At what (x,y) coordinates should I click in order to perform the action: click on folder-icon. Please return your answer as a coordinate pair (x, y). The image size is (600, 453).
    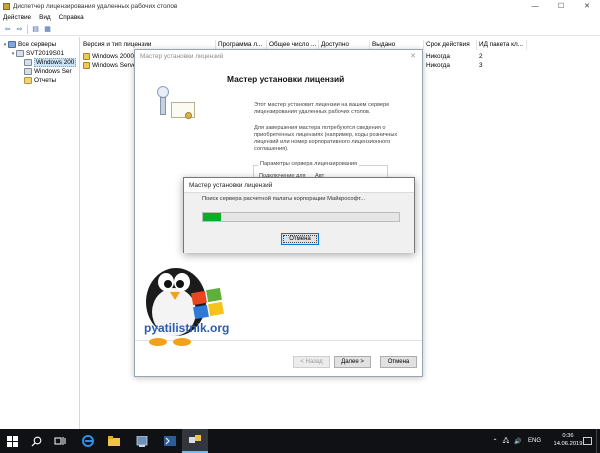
    Looking at the image, I should click on (28, 80).